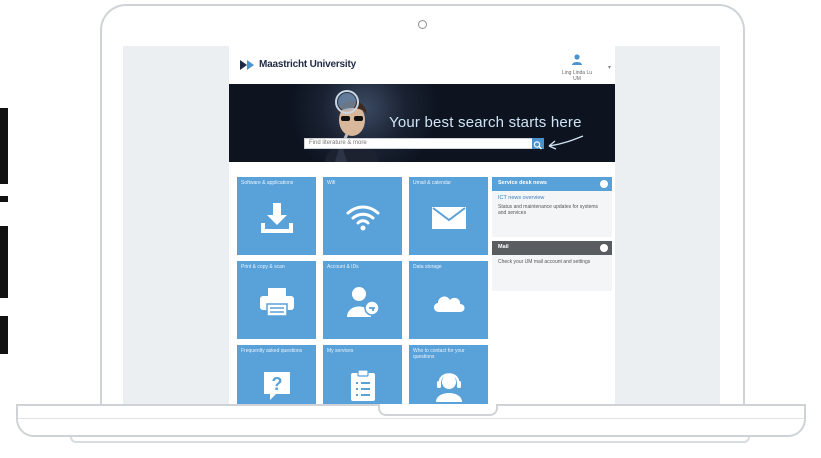 Image resolution: width=821 pixels, height=458 pixels. I want to click on laptop-notch, so click(438, 410).